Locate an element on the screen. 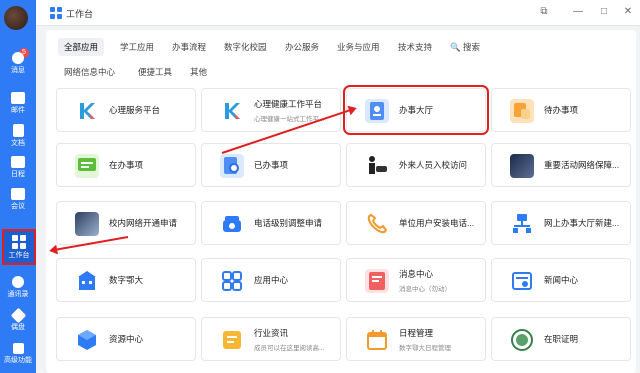  app-title: 电话级别调整申请 is located at coordinates (288, 223).